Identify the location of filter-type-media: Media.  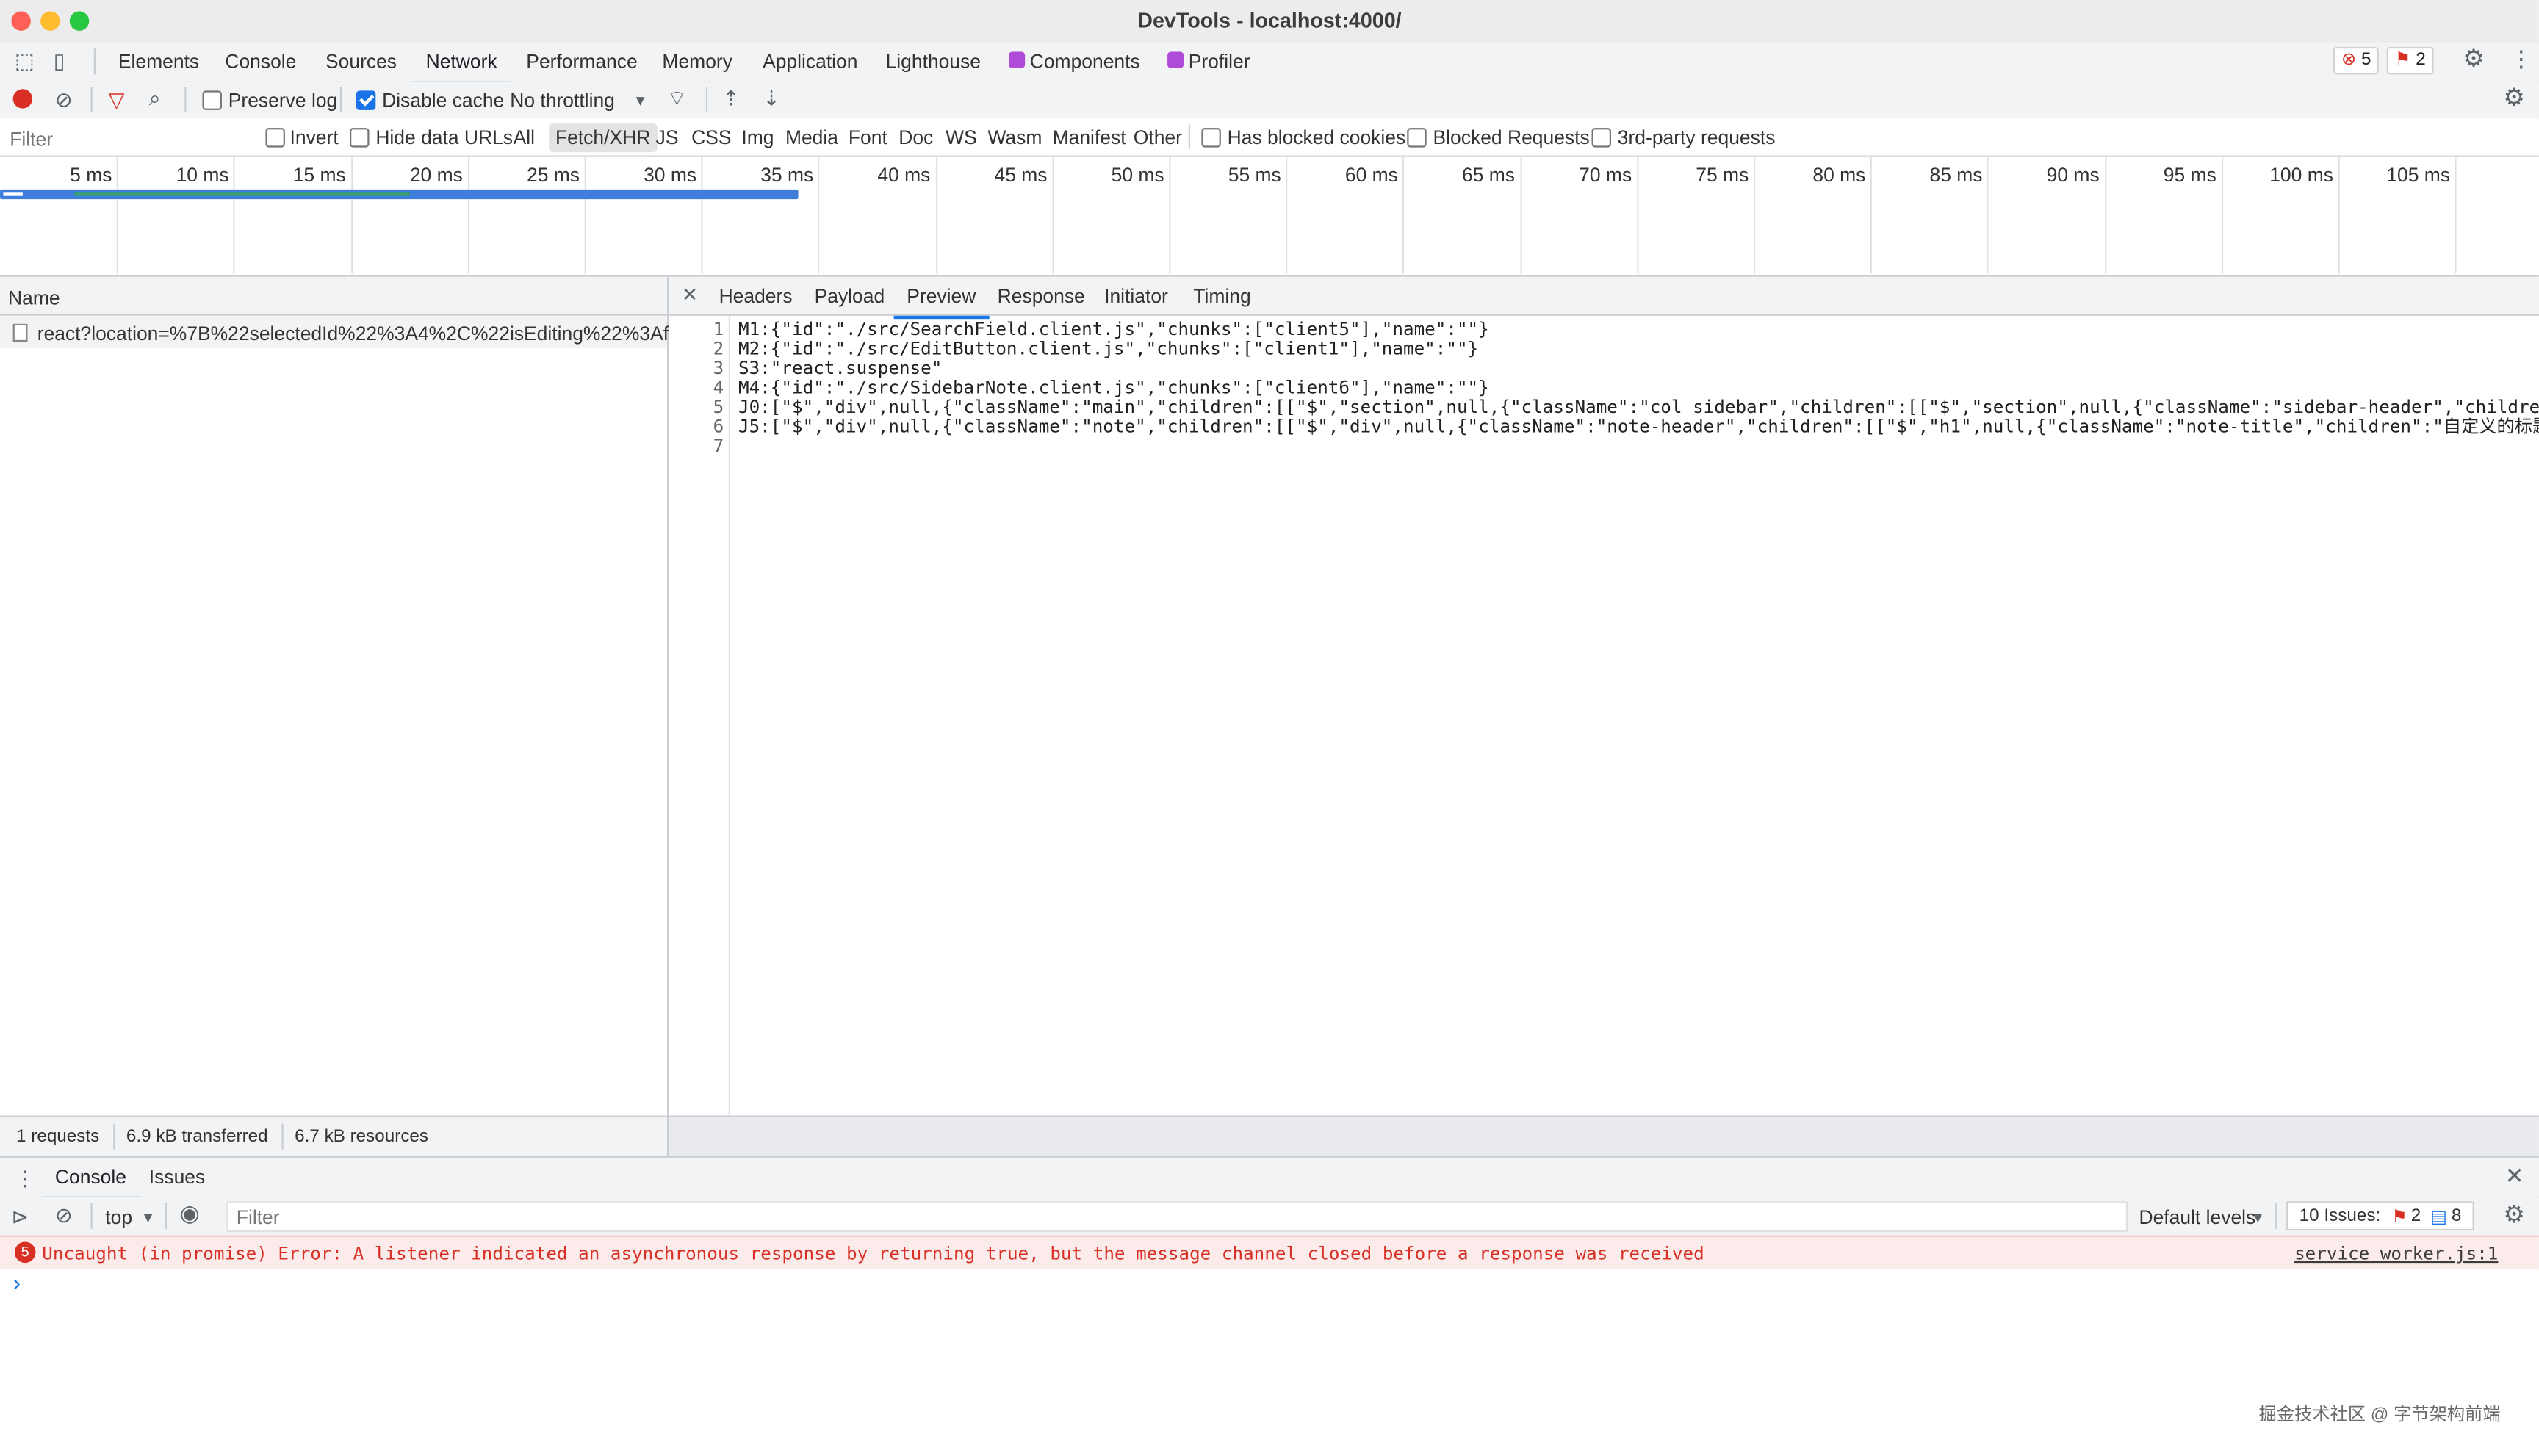
(811, 137).